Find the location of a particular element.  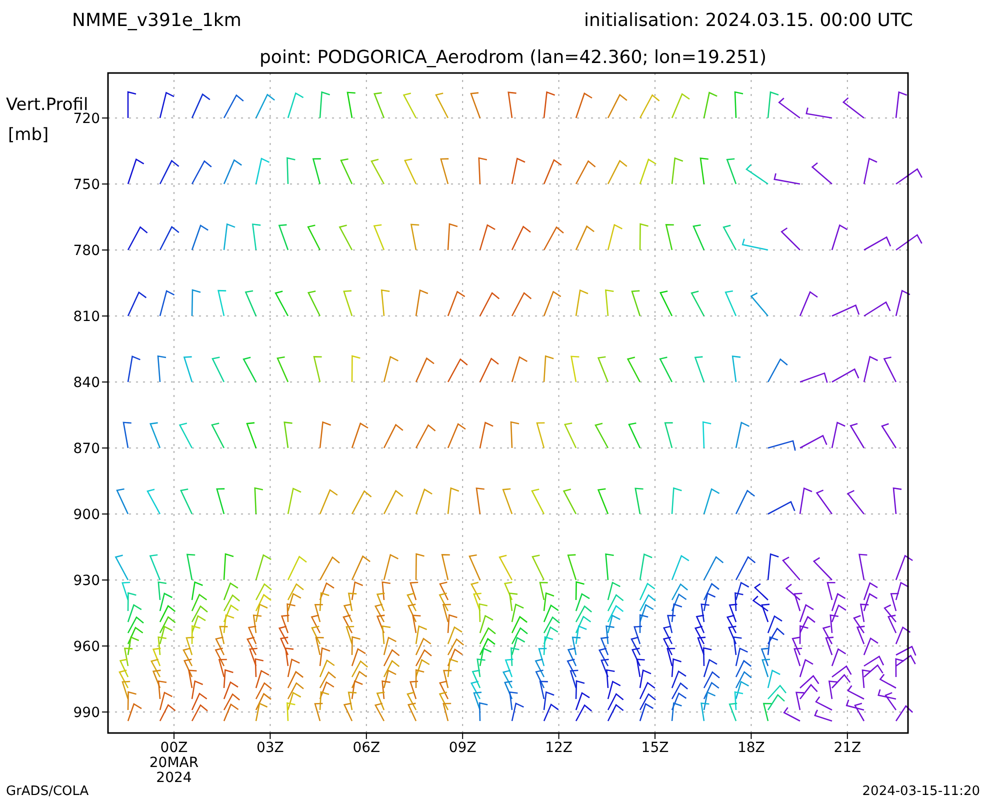

y-tick-label: 750 is located at coordinates (86, 185).